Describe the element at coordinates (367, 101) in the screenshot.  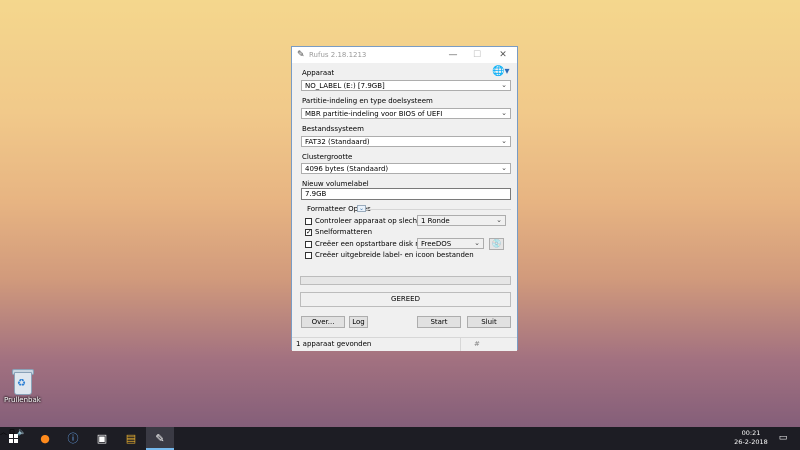
I see `partition-label: Partitie-indeling en type doelsysteem` at that location.